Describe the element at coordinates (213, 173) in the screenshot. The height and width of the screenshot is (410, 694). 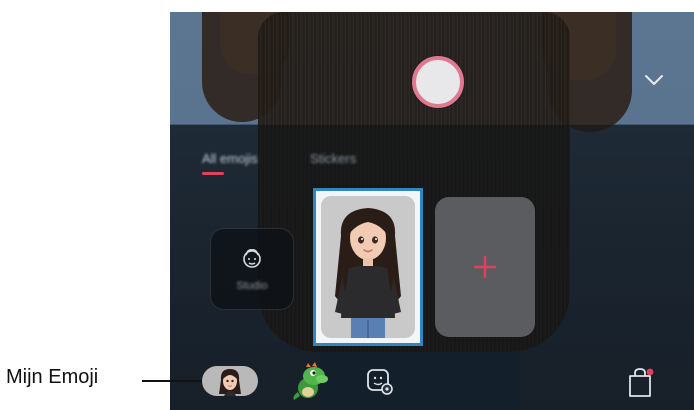
I see `active-tab-indicator` at that location.